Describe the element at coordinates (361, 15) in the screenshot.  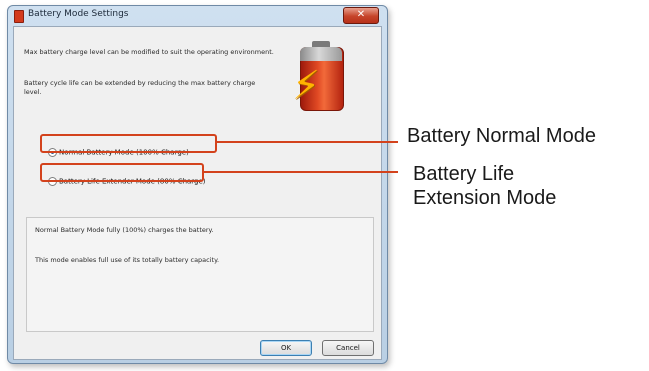
I see `close-button: ✕` at that location.